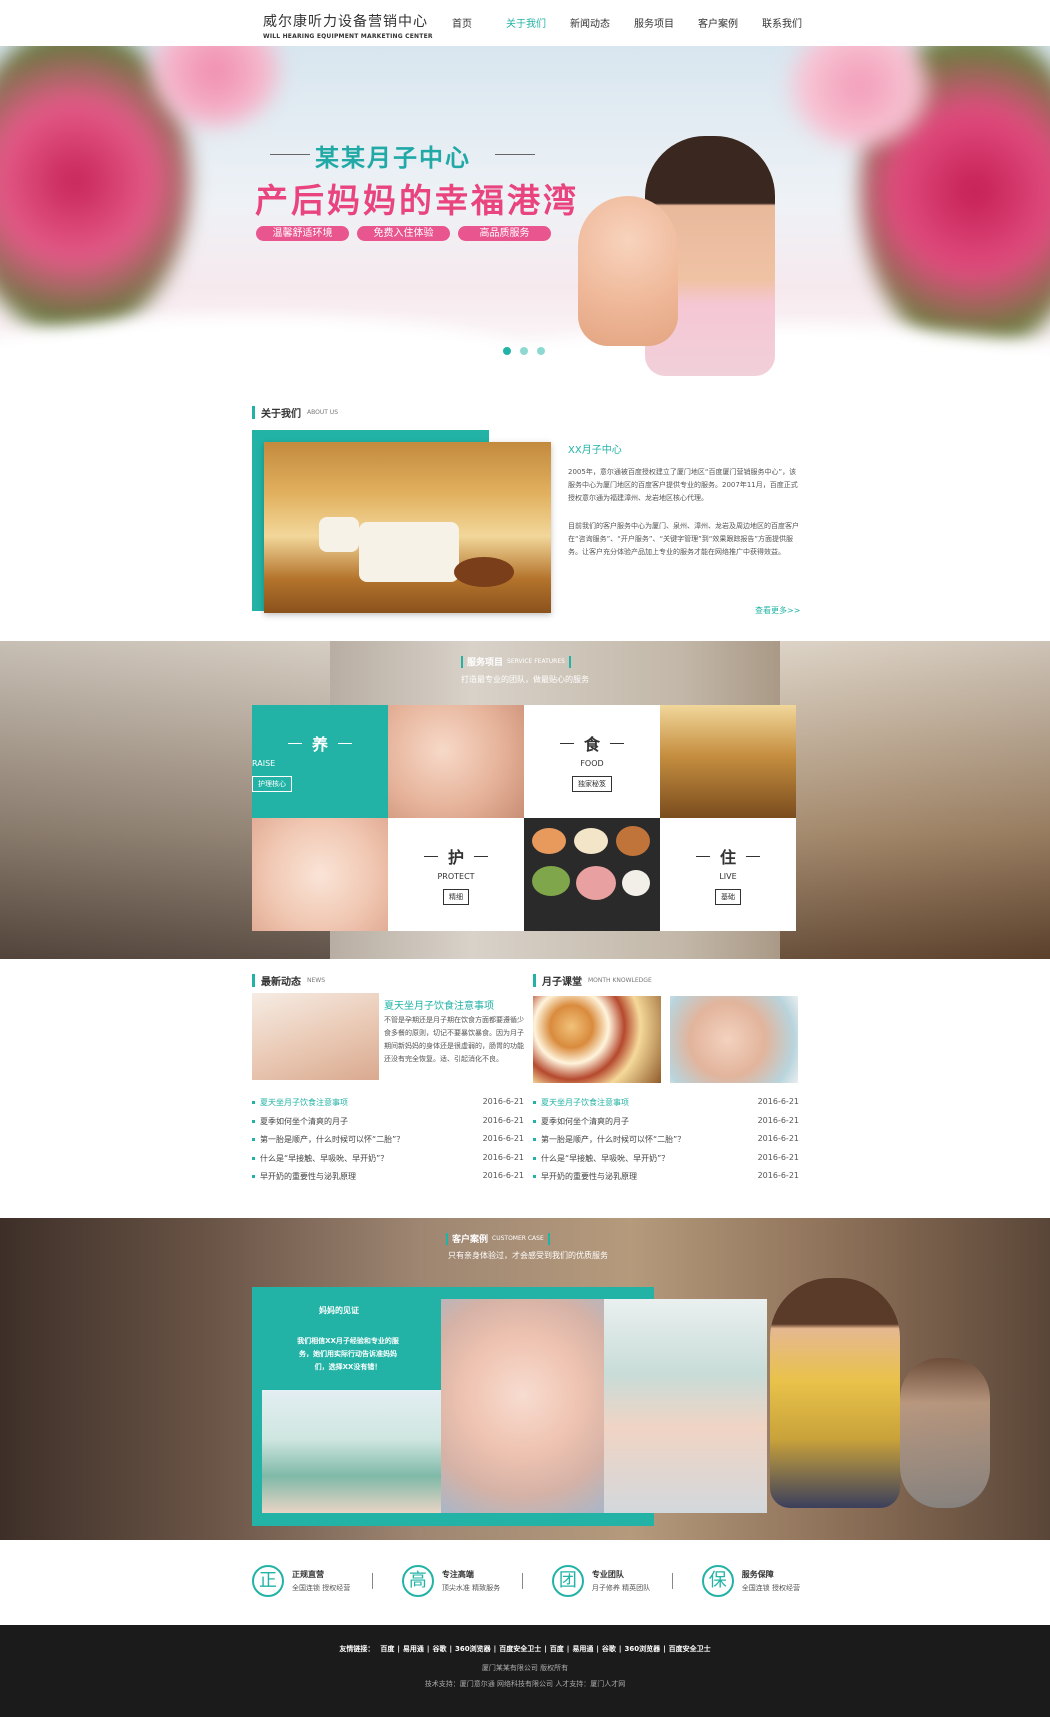  Describe the element at coordinates (567, 1581) in the screenshot. I see `tuan-icon: 团` at that location.